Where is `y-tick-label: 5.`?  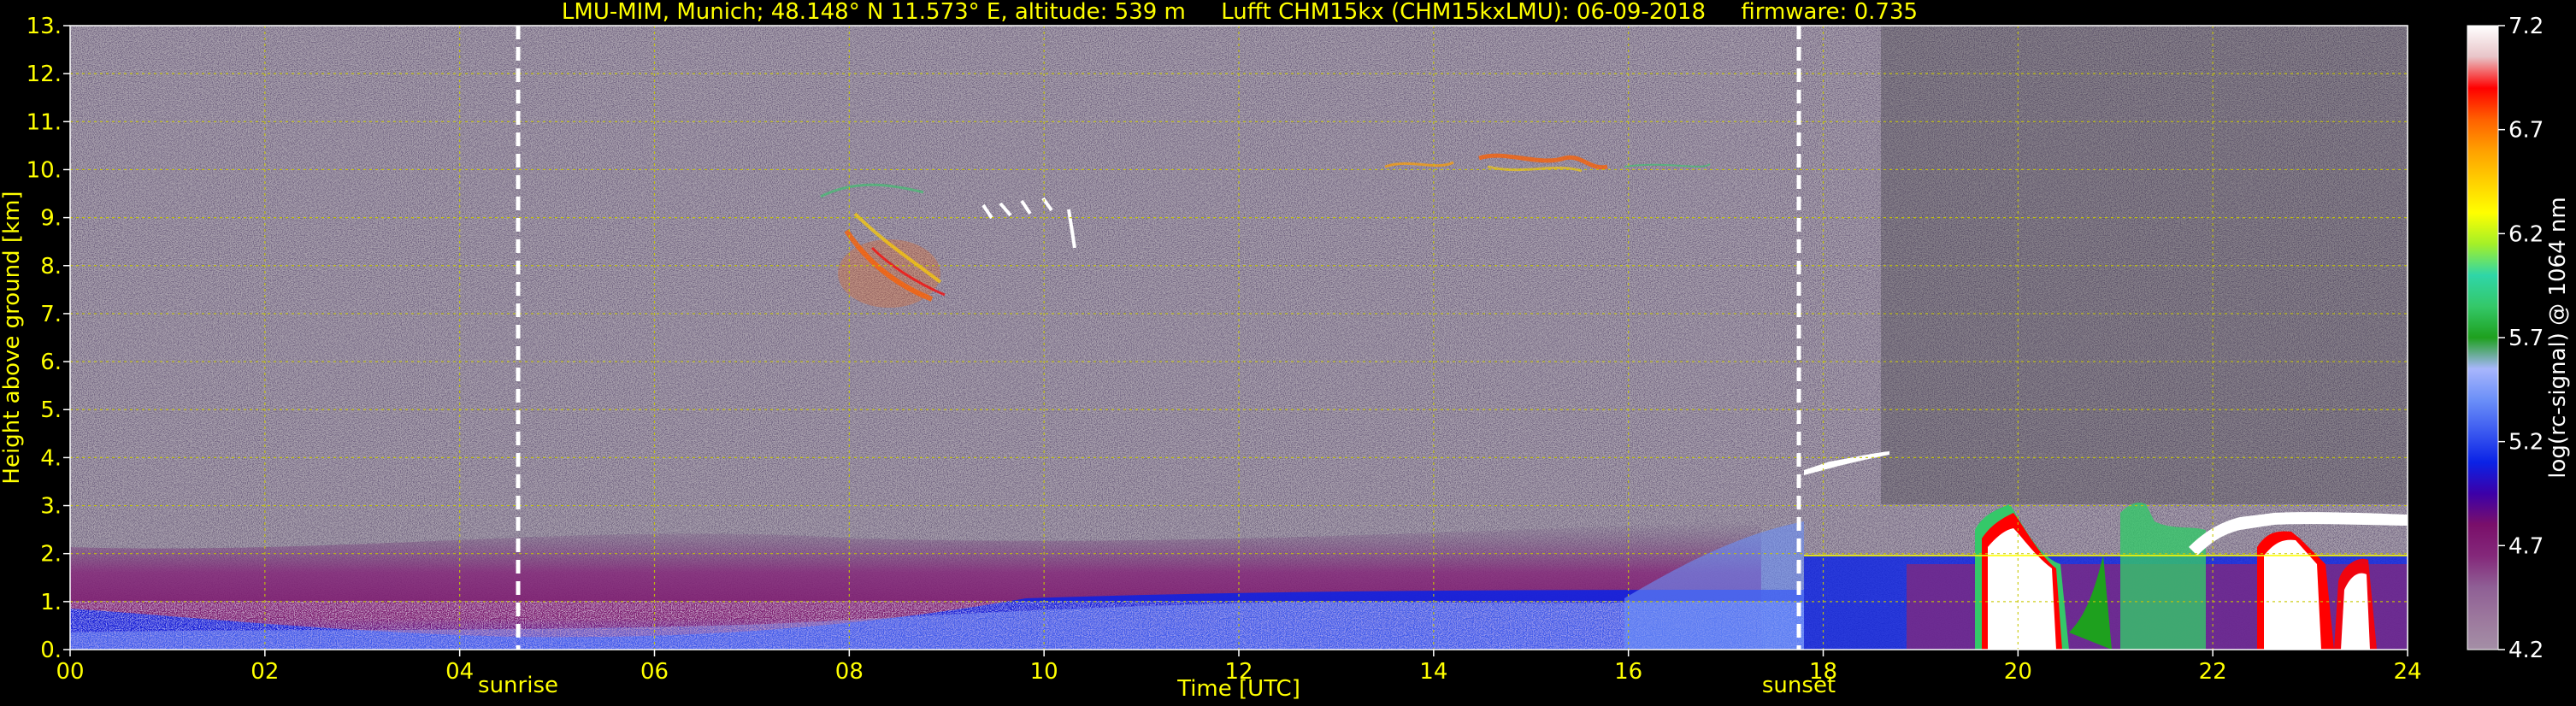 y-tick-label: 5. is located at coordinates (51, 410).